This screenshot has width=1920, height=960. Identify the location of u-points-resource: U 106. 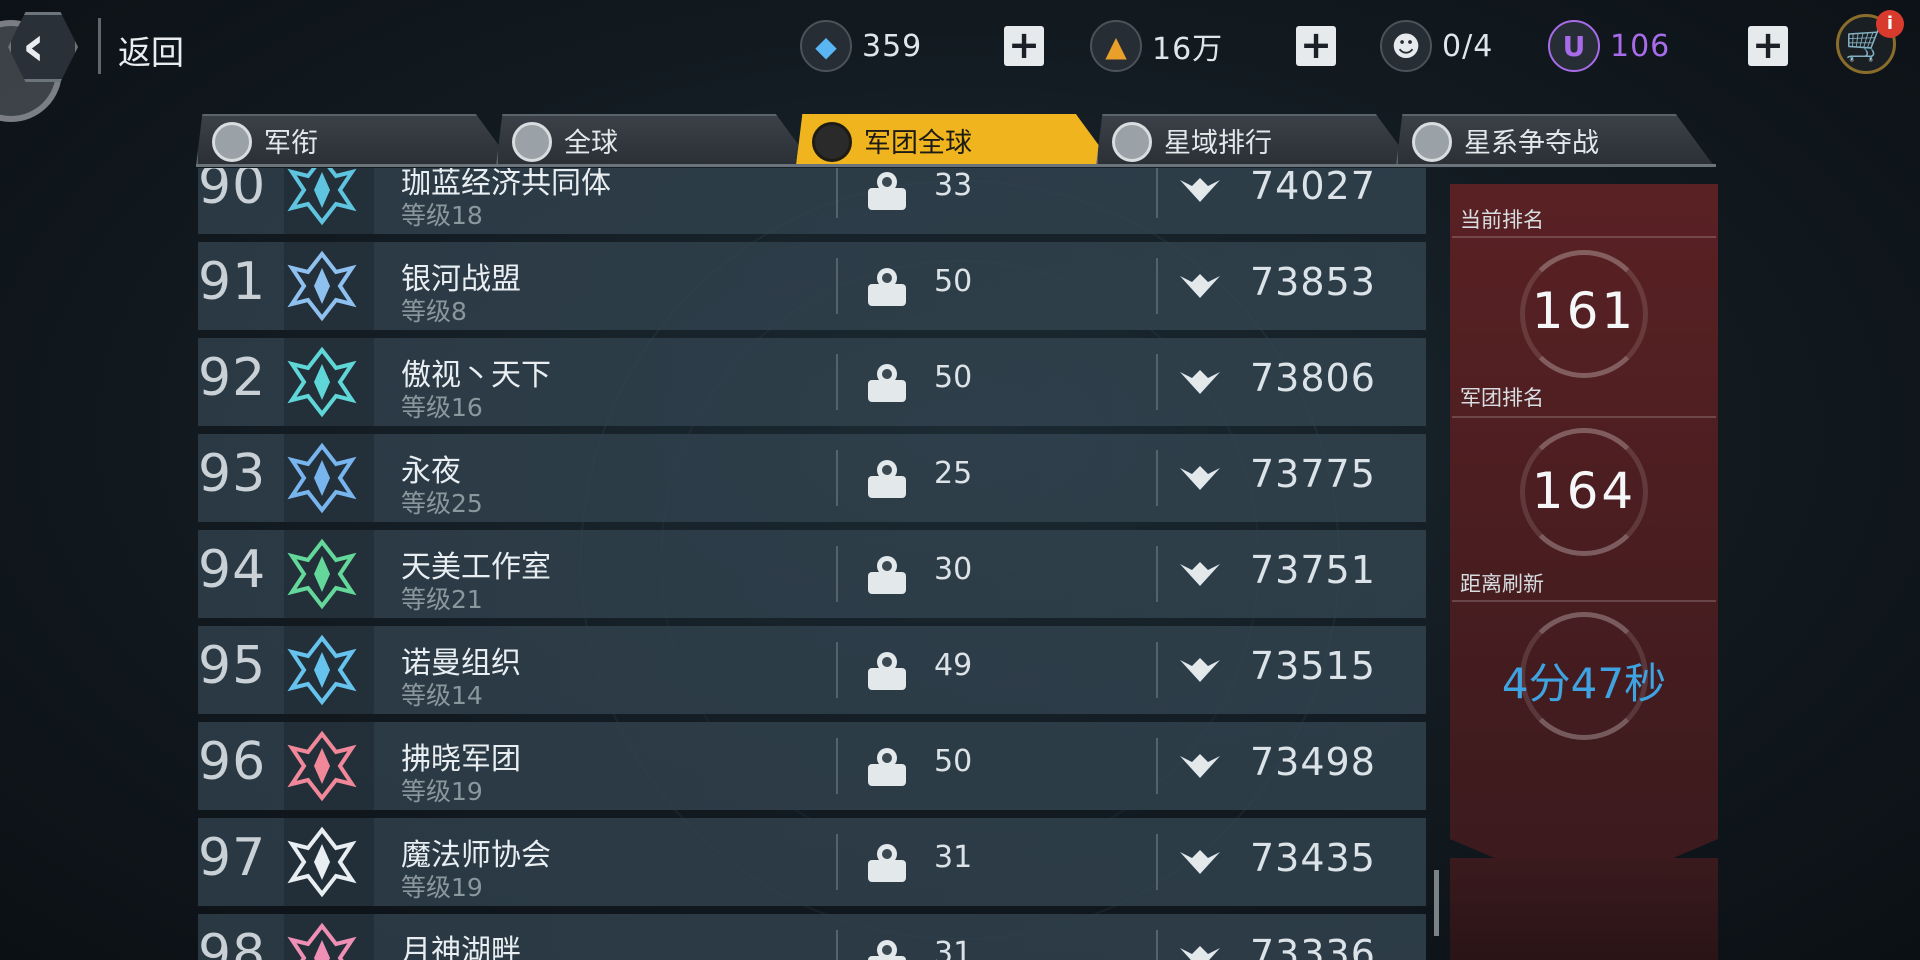
(1609, 46).